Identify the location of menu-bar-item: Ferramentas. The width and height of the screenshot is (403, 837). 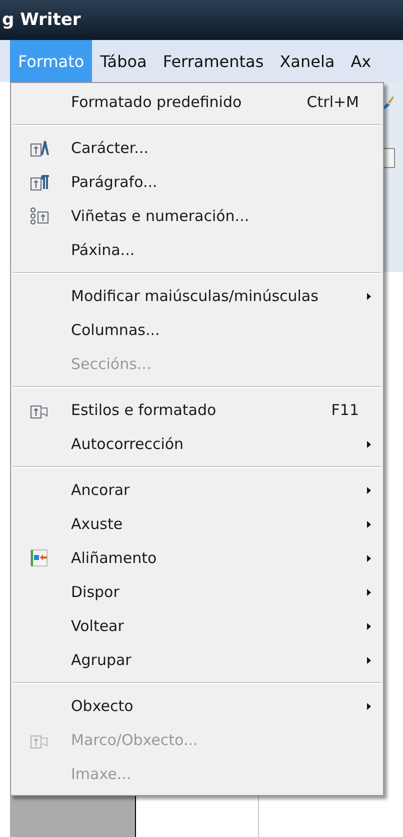
(213, 61).